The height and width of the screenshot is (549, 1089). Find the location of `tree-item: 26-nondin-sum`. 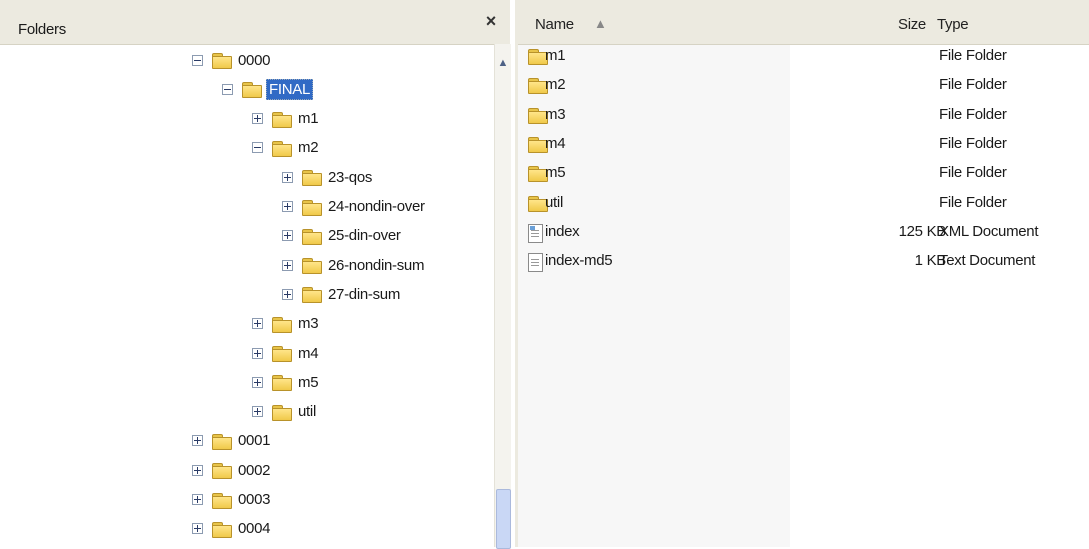

tree-item: 26-nondin-sum is located at coordinates (354, 265).